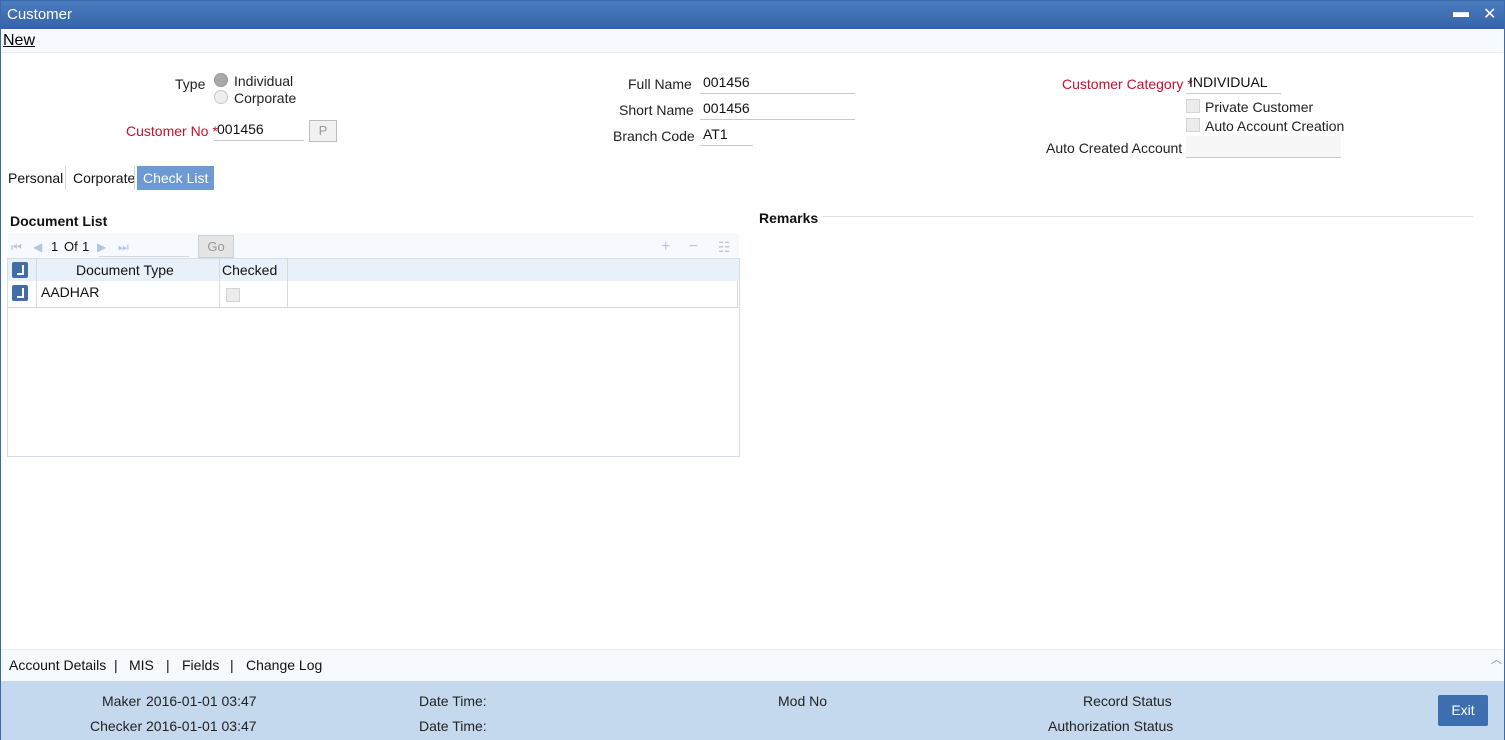 This screenshot has height=740, width=1505. What do you see at coordinates (59, 221) in the screenshot?
I see `document-list-title: Document List` at bounding box center [59, 221].